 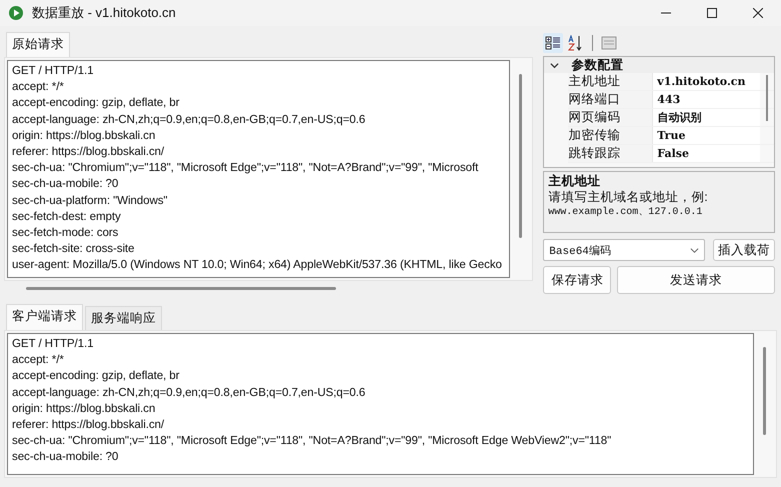 What do you see at coordinates (744, 250) in the screenshot?
I see `insert-payload-button: 插入载荷` at bounding box center [744, 250].